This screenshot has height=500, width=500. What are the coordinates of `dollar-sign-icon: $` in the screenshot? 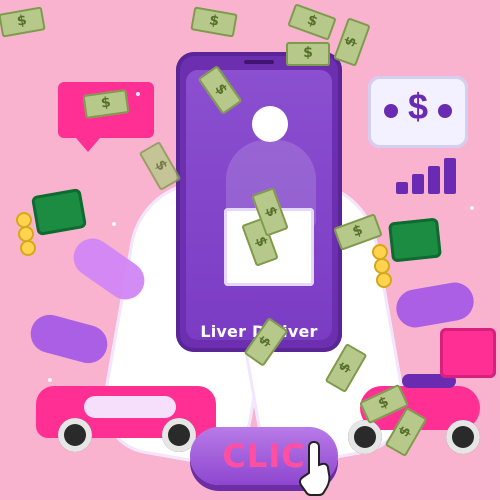 It's located at (418, 106).